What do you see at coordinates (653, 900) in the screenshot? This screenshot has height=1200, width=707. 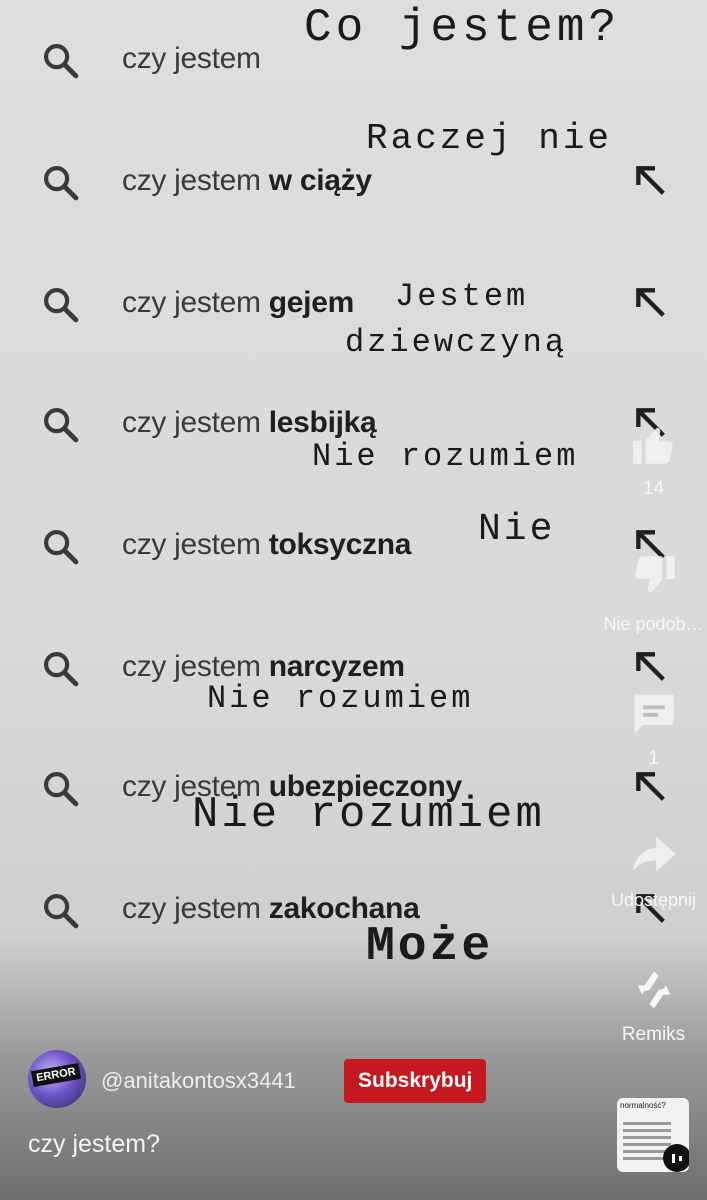 I see `share-label: Udostępnij` at bounding box center [653, 900].